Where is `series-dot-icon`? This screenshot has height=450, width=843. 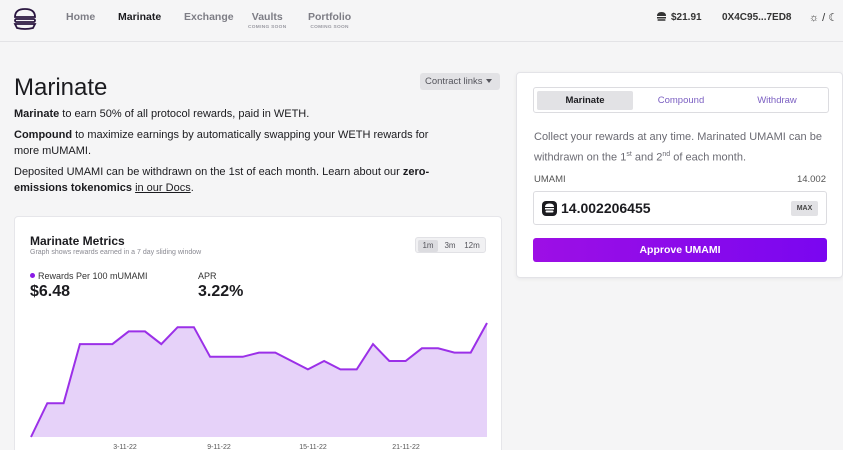 series-dot-icon is located at coordinates (32, 275).